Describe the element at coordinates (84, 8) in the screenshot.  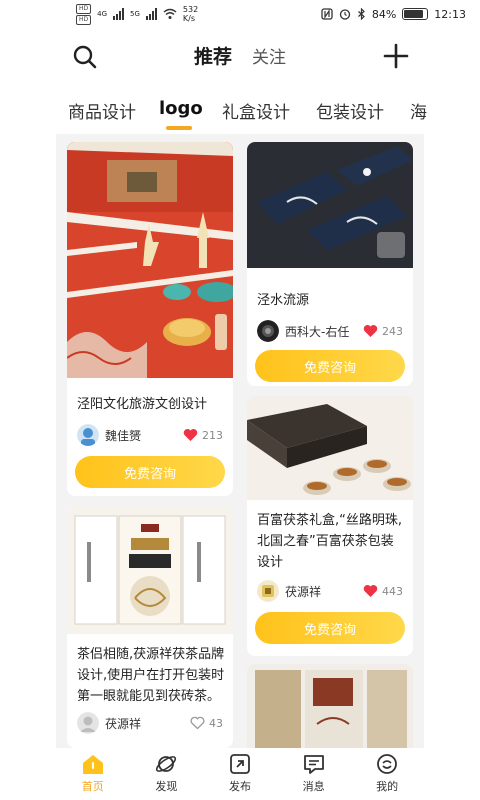
I see `hd-badge-1: HD` at that location.